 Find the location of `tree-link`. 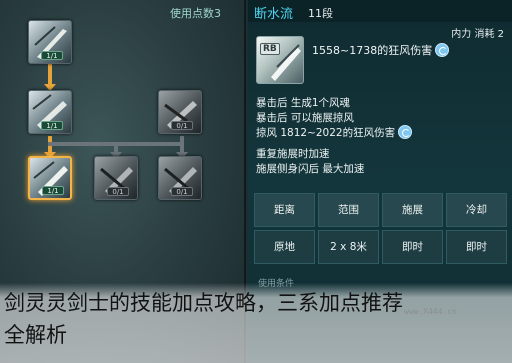

tree-link is located at coordinates (50, 75).